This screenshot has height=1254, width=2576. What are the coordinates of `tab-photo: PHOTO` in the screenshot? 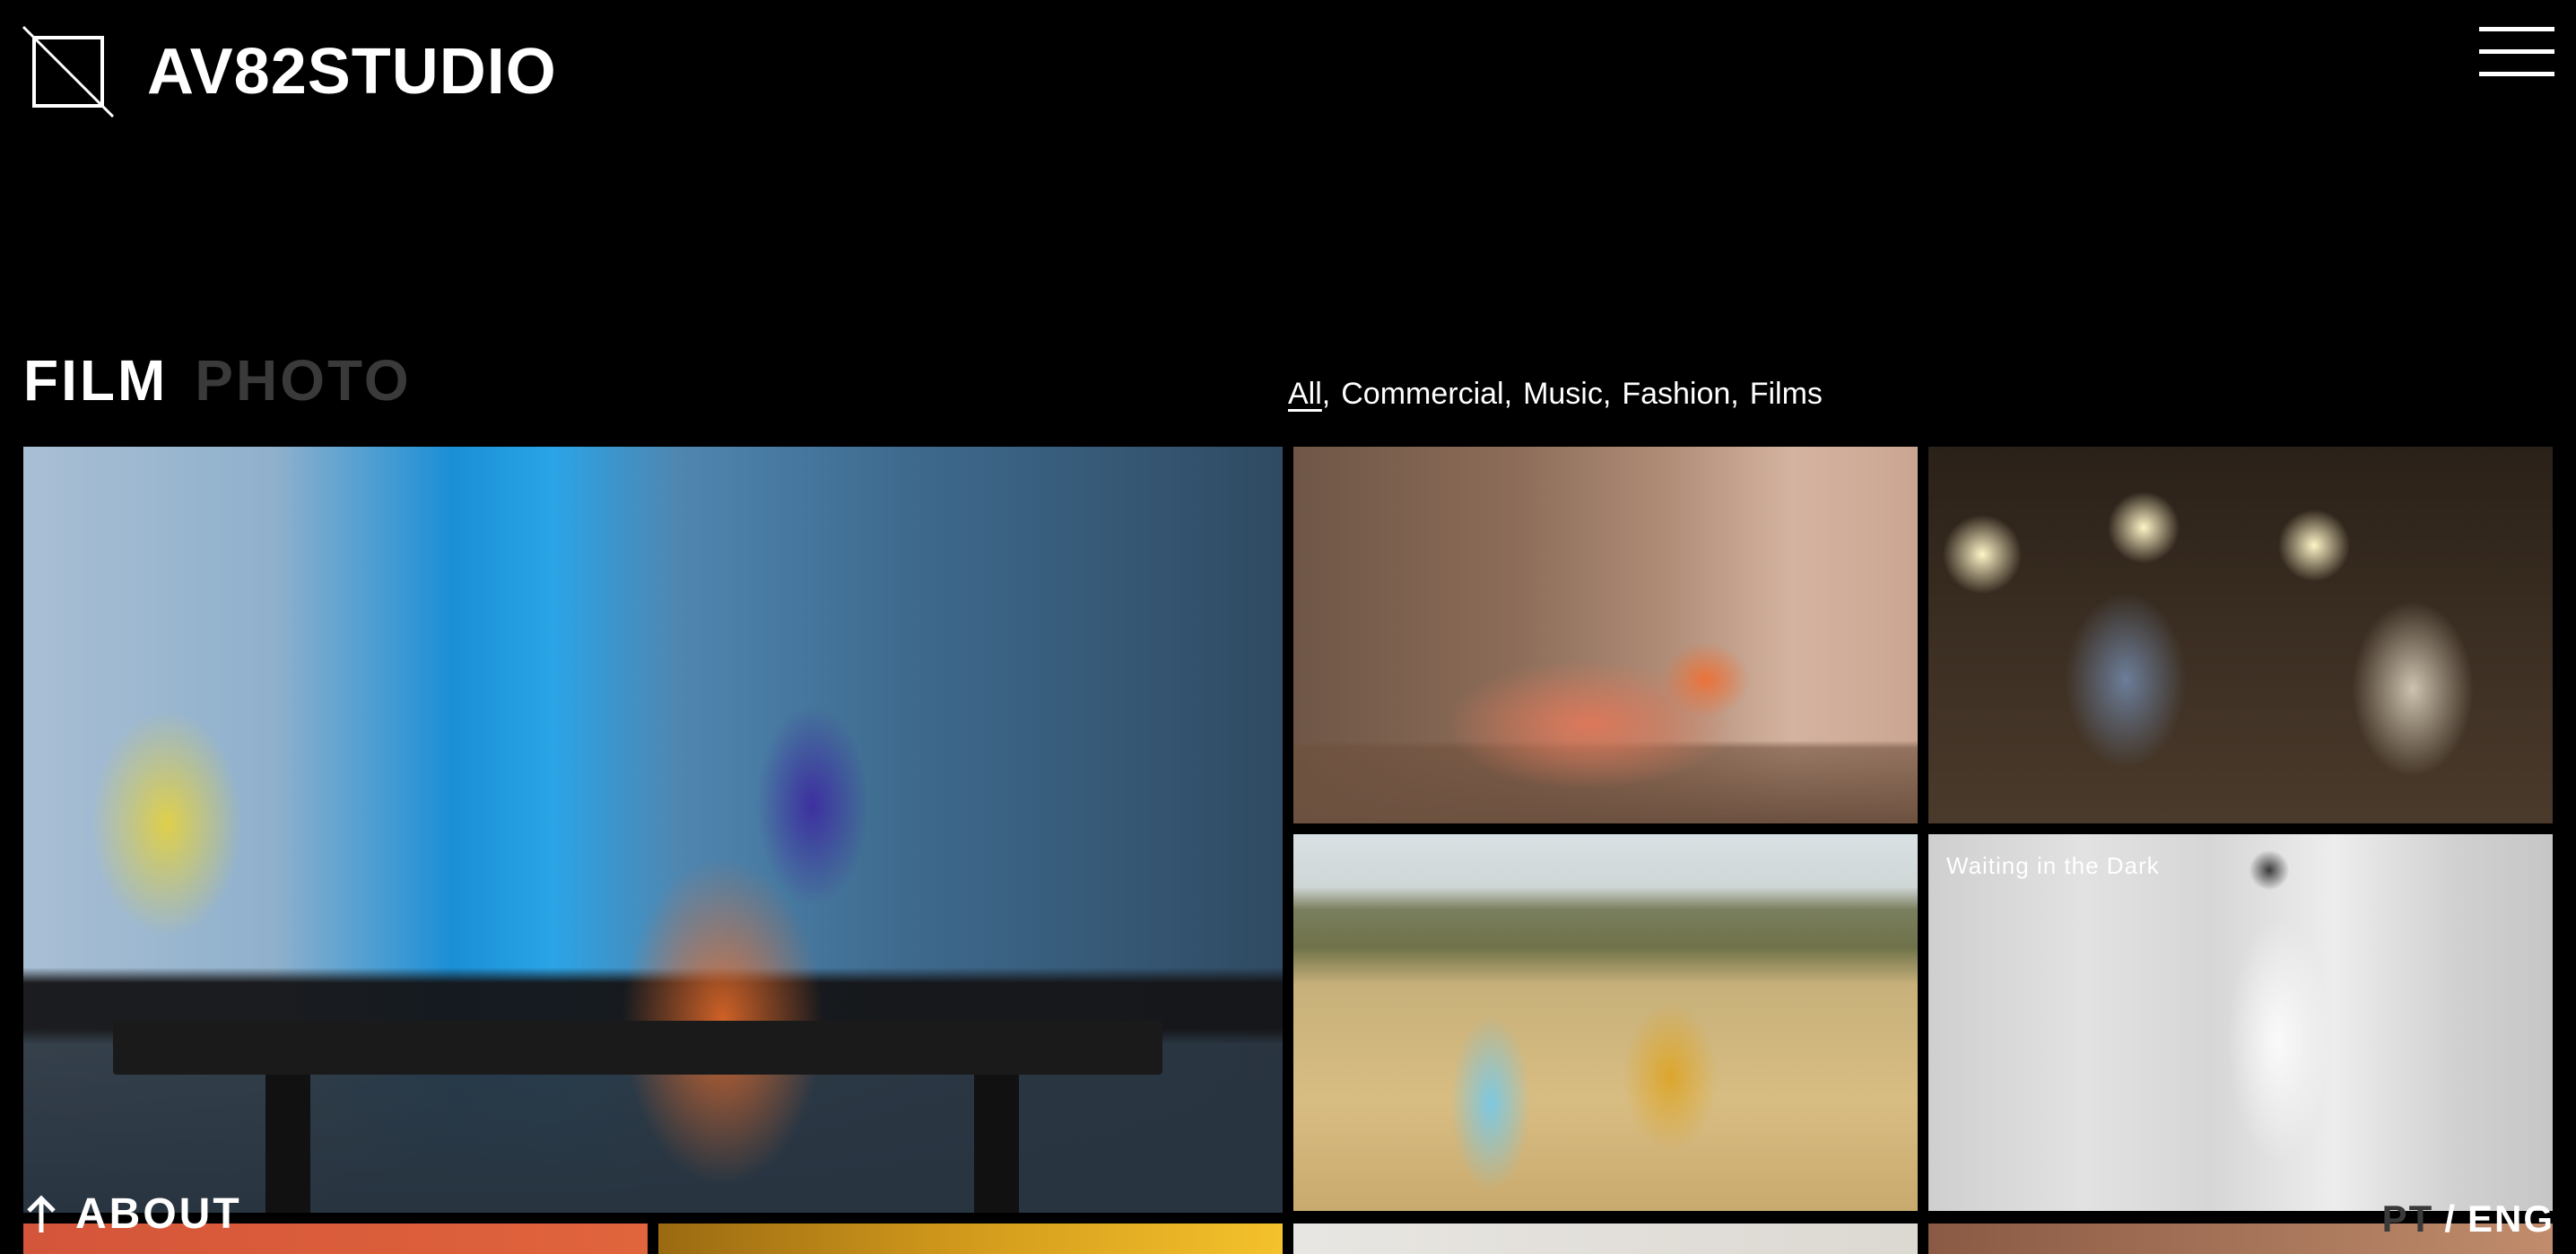 It's located at (303, 380).